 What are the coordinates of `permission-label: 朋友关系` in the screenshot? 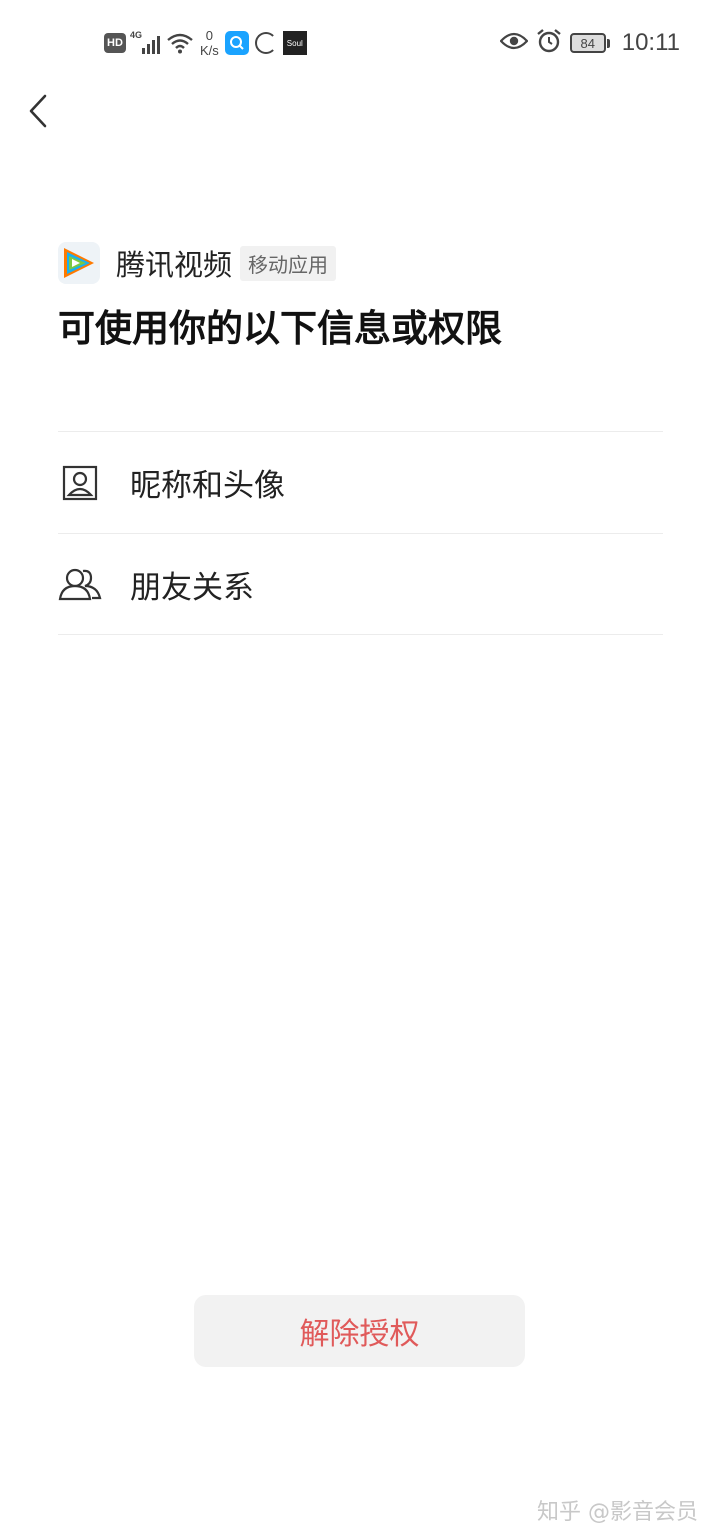 It's located at (192, 587).